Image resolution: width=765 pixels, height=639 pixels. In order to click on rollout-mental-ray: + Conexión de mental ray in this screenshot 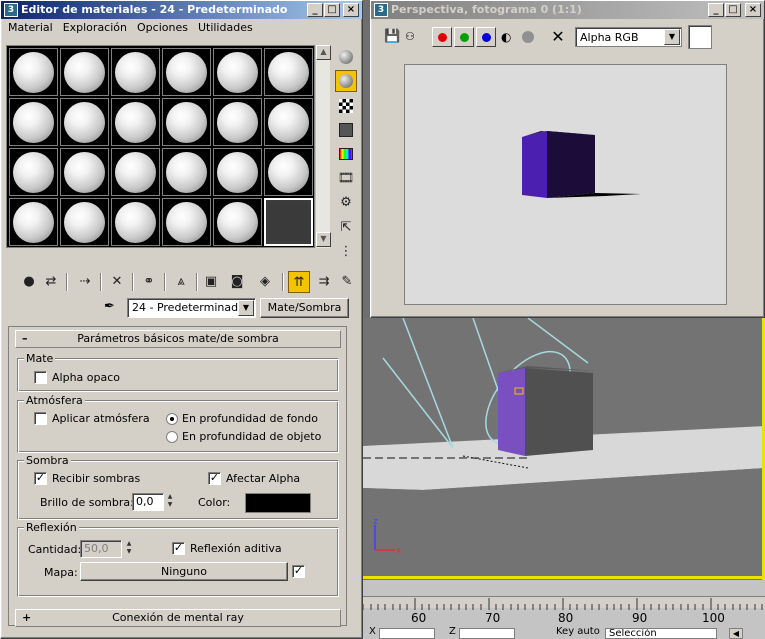, I will do `click(178, 618)`.